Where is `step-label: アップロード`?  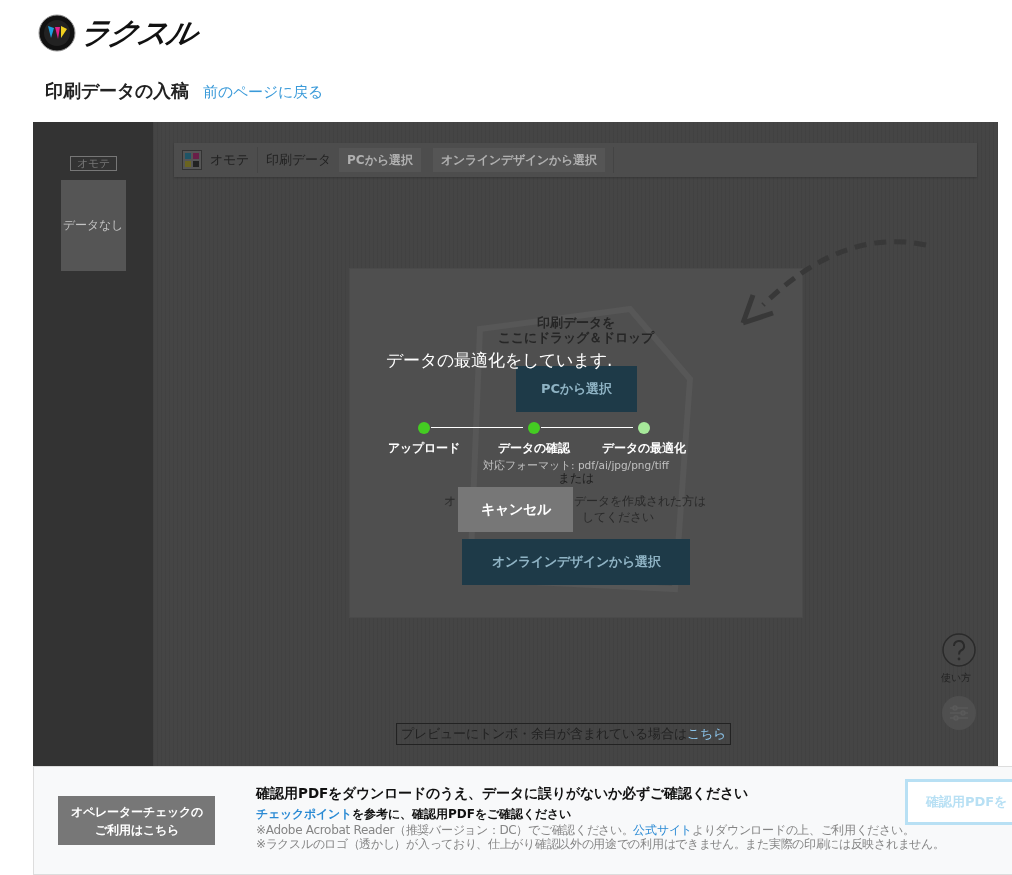
step-label: アップロード is located at coordinates (424, 448).